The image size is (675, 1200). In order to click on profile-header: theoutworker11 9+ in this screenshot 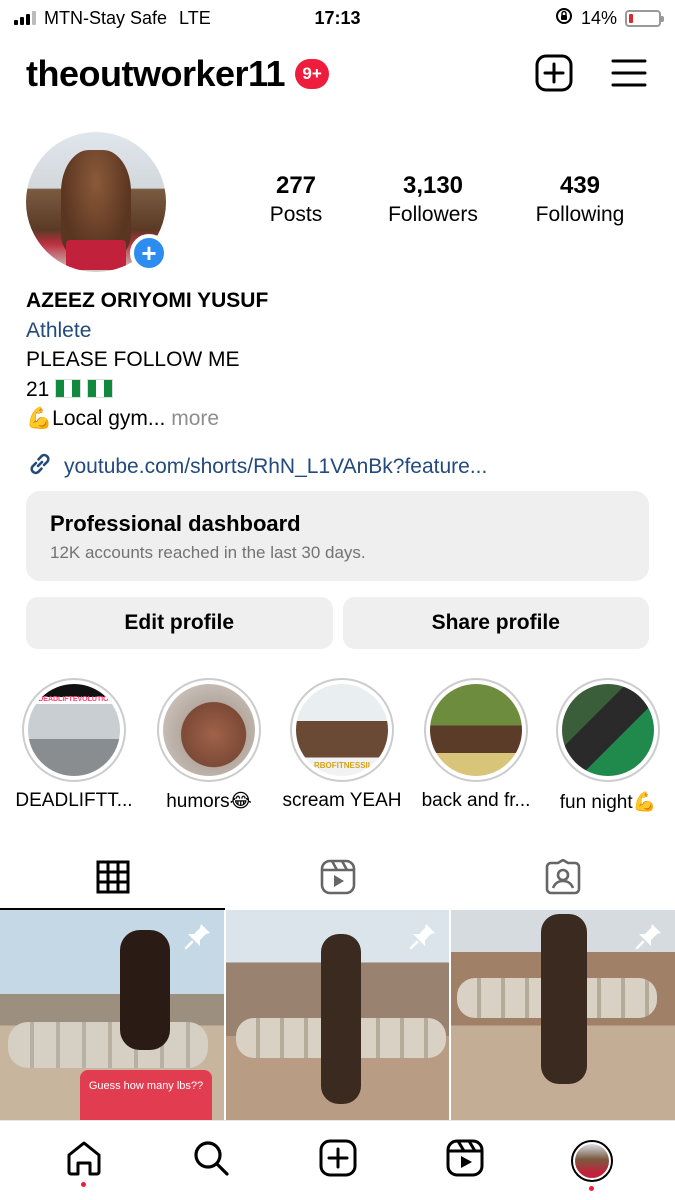, I will do `click(337, 74)`.